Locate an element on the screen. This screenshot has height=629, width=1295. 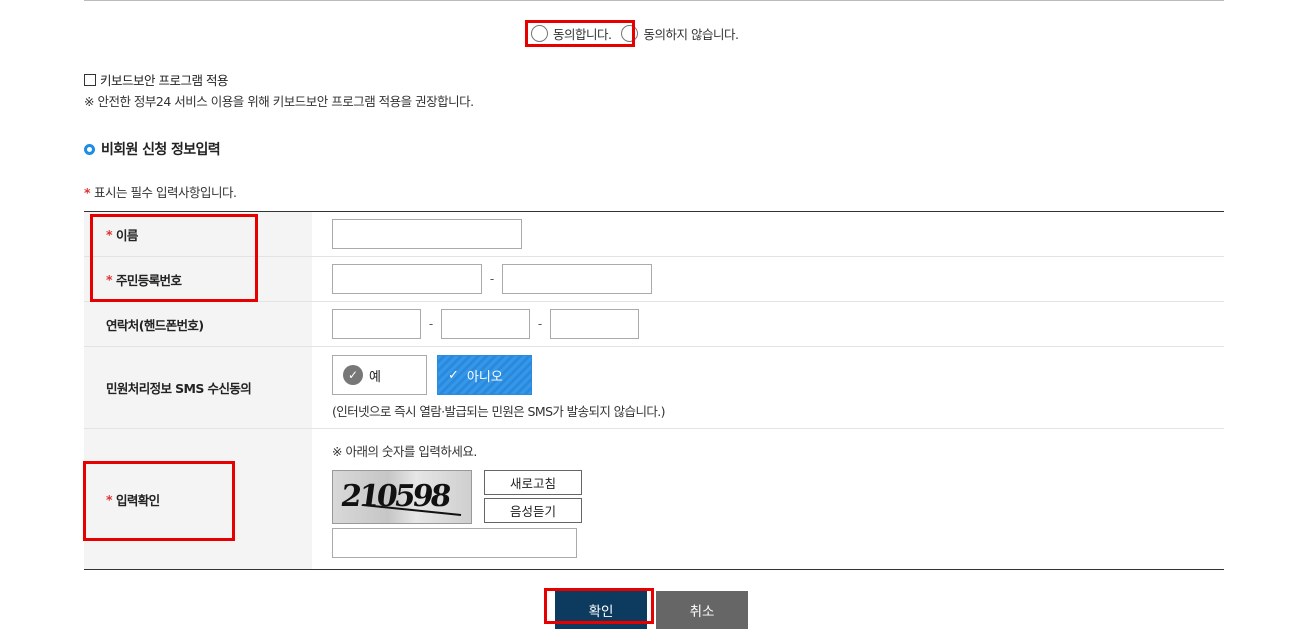
agreement-radio-group: 동의합니다. 동의하지 않습니다. is located at coordinates (635, 33).